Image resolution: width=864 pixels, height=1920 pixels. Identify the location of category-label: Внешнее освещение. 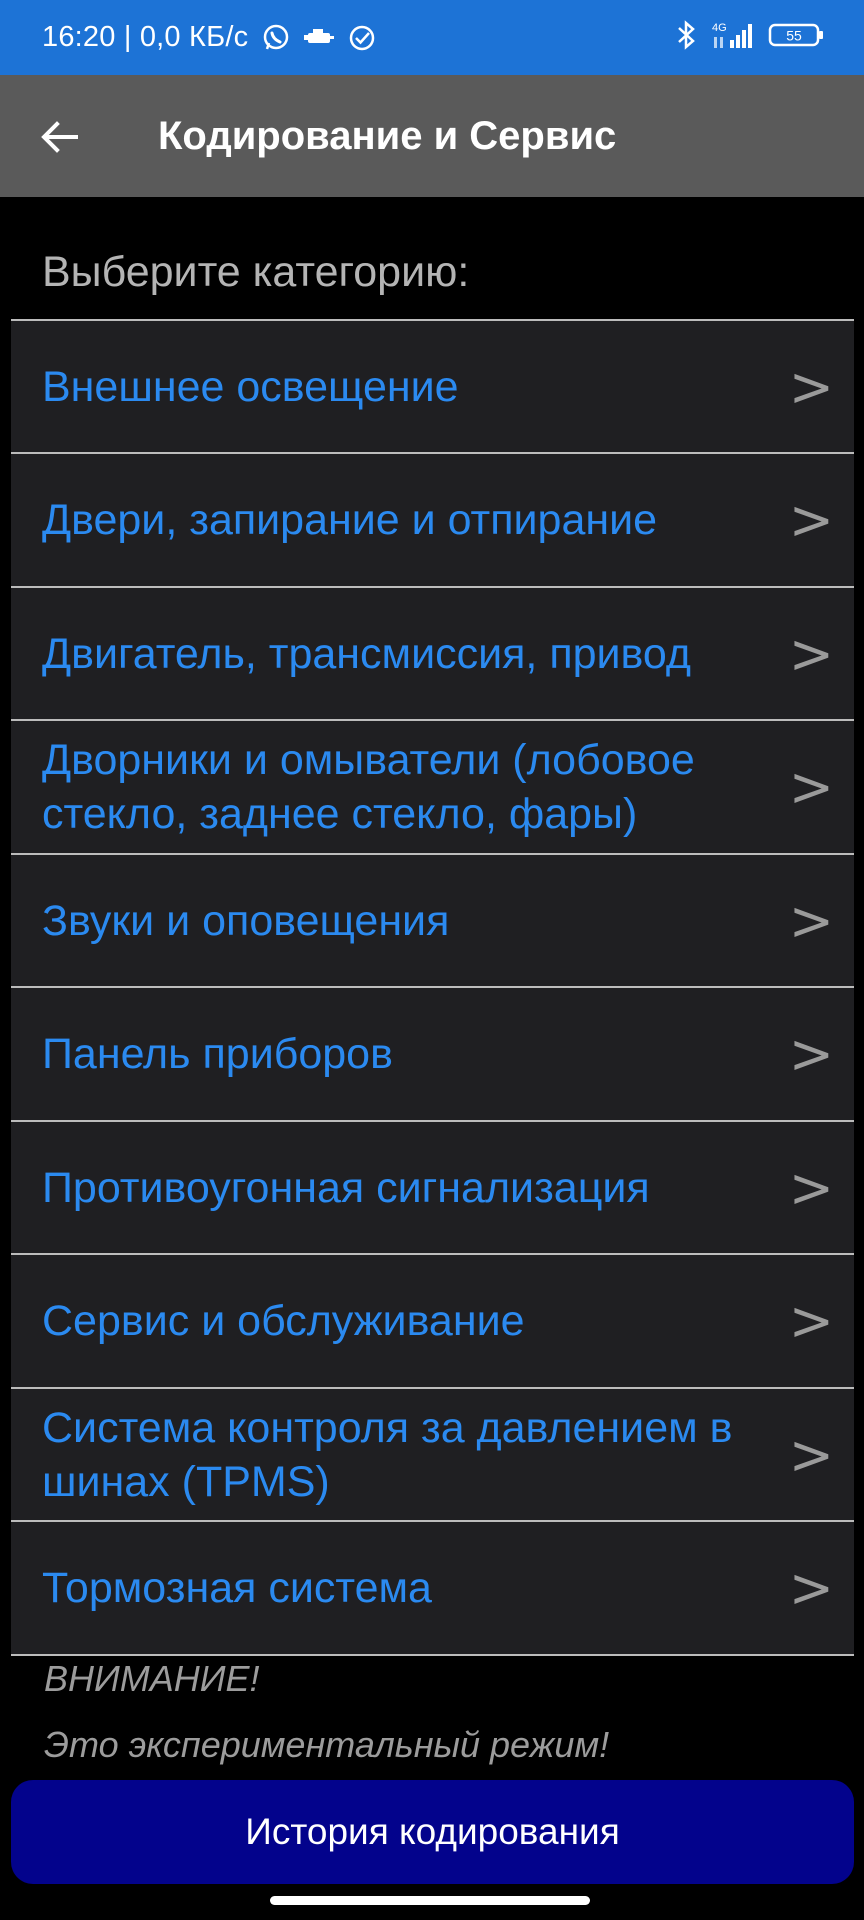
(250, 386).